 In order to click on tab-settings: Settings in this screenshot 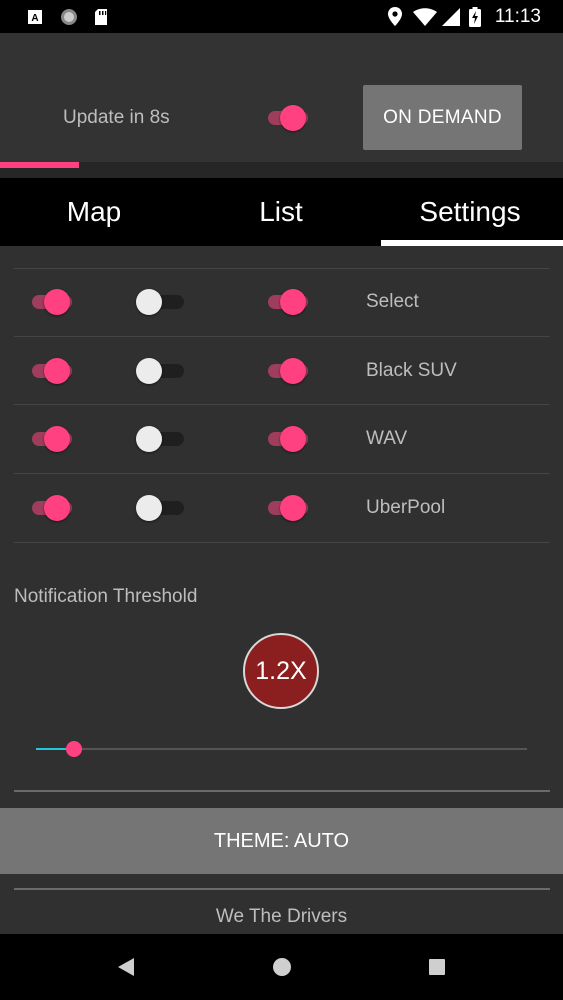, I will do `click(469, 212)`.